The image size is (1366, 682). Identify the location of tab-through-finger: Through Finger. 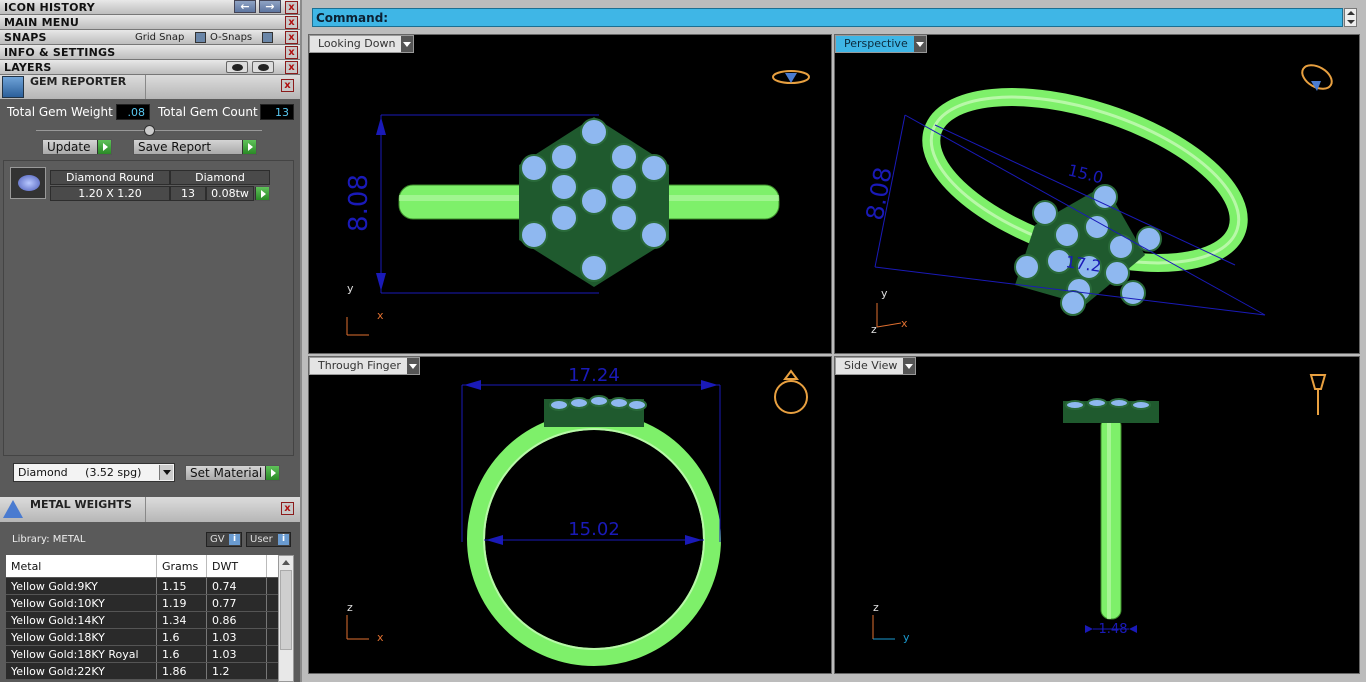
(364, 366).